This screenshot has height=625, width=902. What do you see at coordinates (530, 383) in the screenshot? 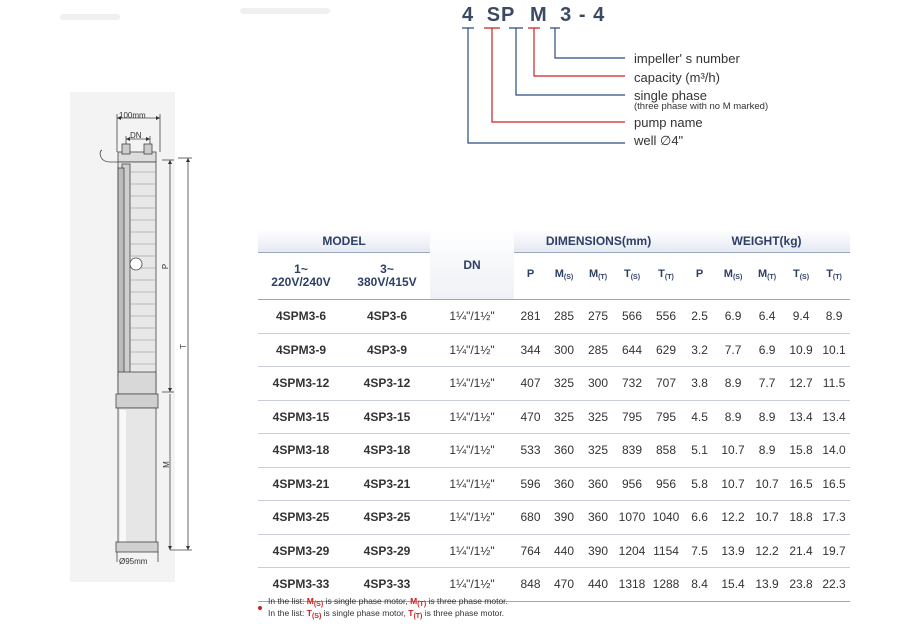
I see `dimension-cell: 407` at bounding box center [530, 383].